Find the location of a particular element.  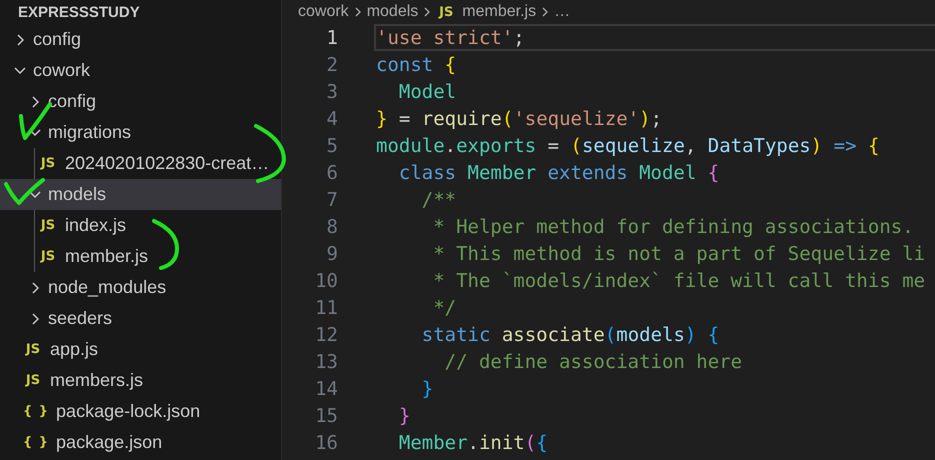

folder-item: node_modules is located at coordinates (140, 287).